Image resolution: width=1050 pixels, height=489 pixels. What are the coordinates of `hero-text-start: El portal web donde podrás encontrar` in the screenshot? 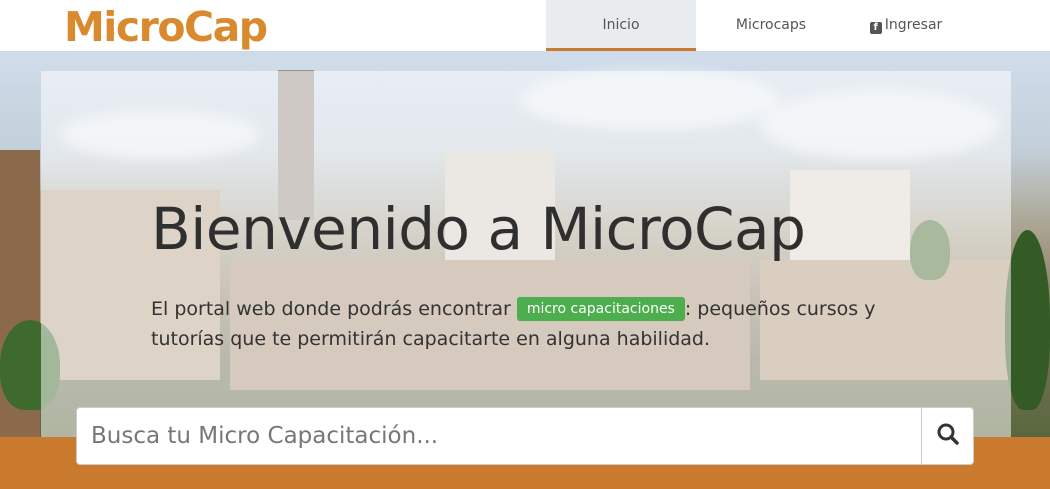 It's located at (331, 309).